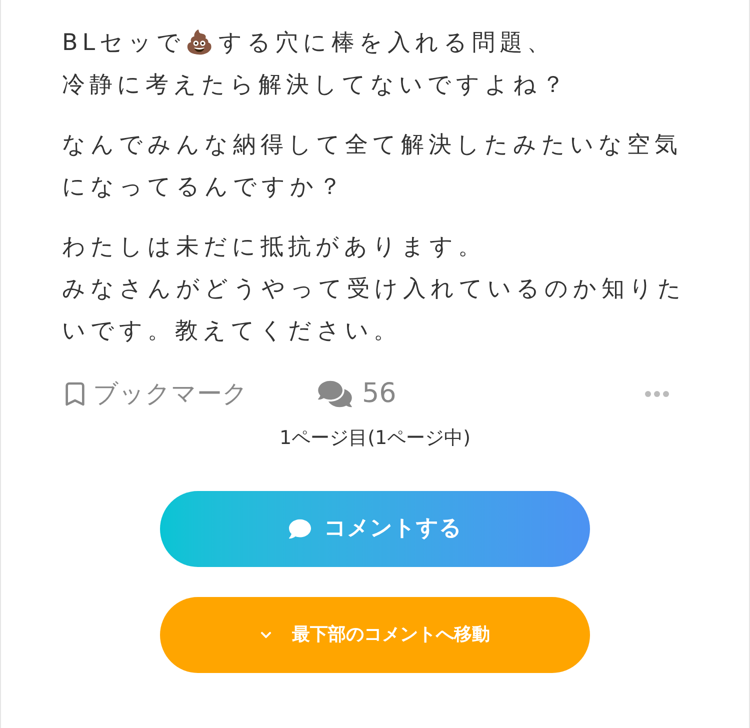 This screenshot has width=750, height=728. What do you see at coordinates (300, 529) in the screenshot?
I see `comment-icon` at bounding box center [300, 529].